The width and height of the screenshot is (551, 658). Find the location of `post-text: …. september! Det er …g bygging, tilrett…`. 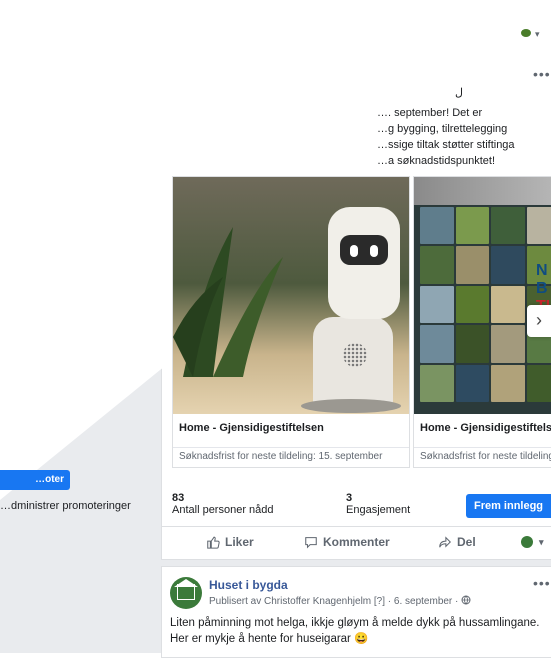

post-text: …. september! Det er …g bygging, tilrett… is located at coordinates (464, 137).